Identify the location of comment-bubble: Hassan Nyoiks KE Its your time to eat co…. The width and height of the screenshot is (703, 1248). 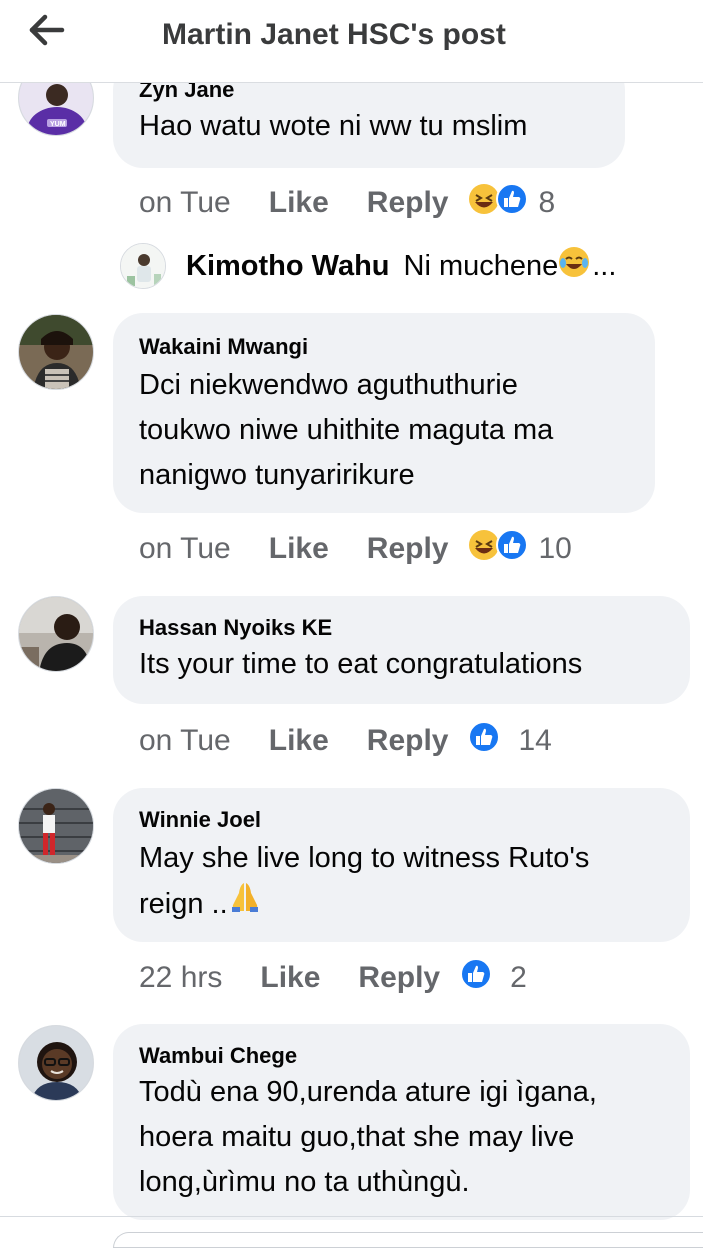
(401, 650).